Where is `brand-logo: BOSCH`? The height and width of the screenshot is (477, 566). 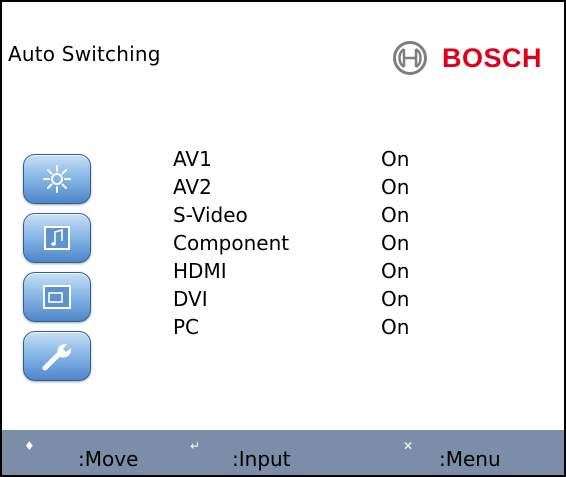 brand-logo: BOSCH is located at coordinates (467, 58).